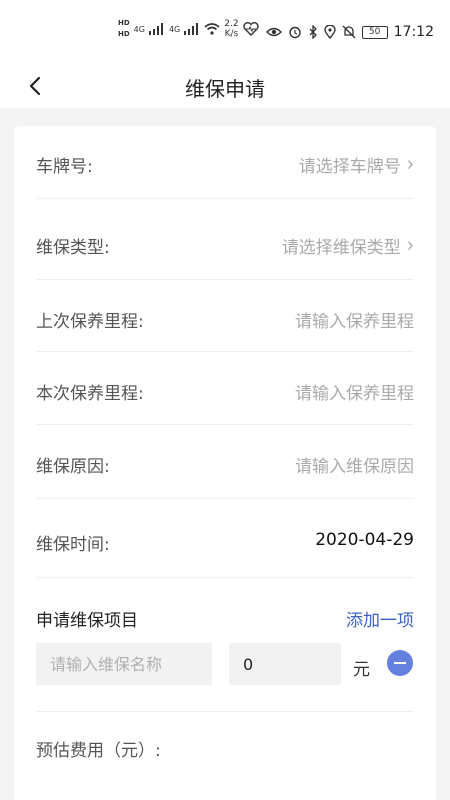  Describe the element at coordinates (225, 316) in the screenshot. I see `last-mileage-row: 上次保养里程: 请输入保养里程` at that location.